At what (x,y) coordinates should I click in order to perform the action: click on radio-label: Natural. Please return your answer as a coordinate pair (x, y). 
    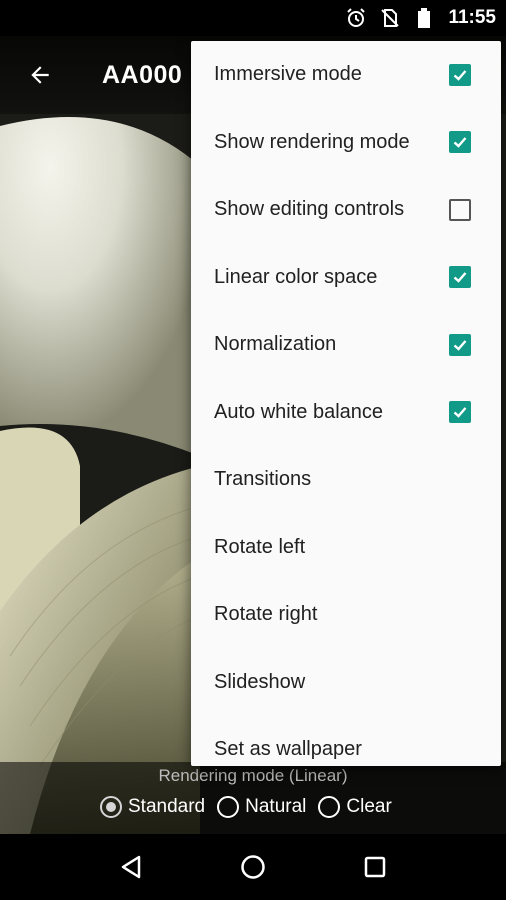
    Looking at the image, I should click on (276, 806).